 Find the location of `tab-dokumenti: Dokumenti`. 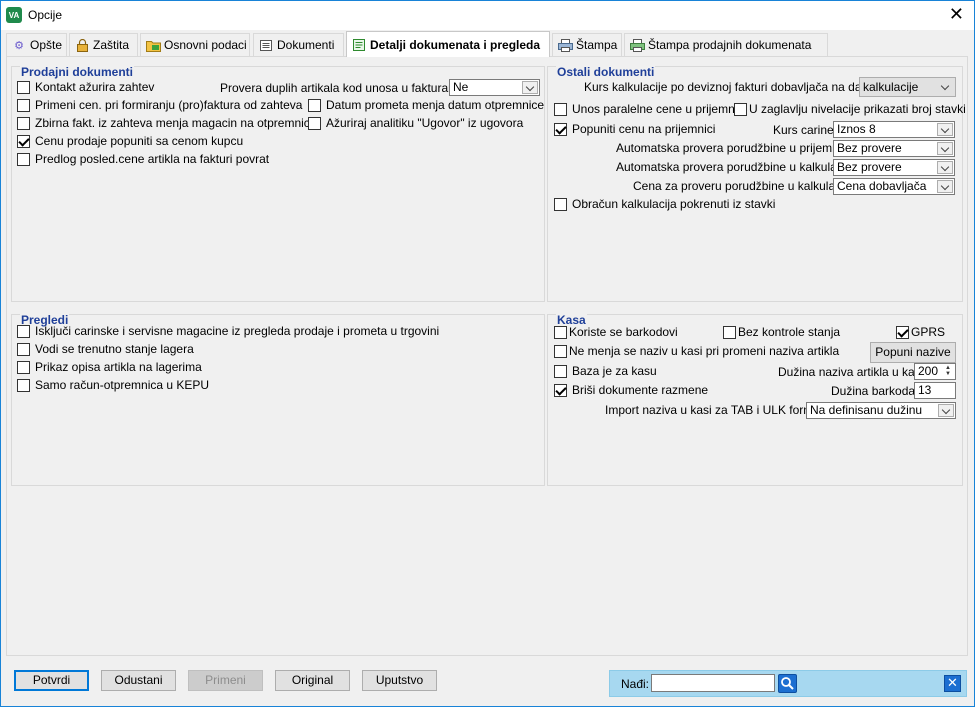

tab-dokumenti: Dokumenti is located at coordinates (298, 44).